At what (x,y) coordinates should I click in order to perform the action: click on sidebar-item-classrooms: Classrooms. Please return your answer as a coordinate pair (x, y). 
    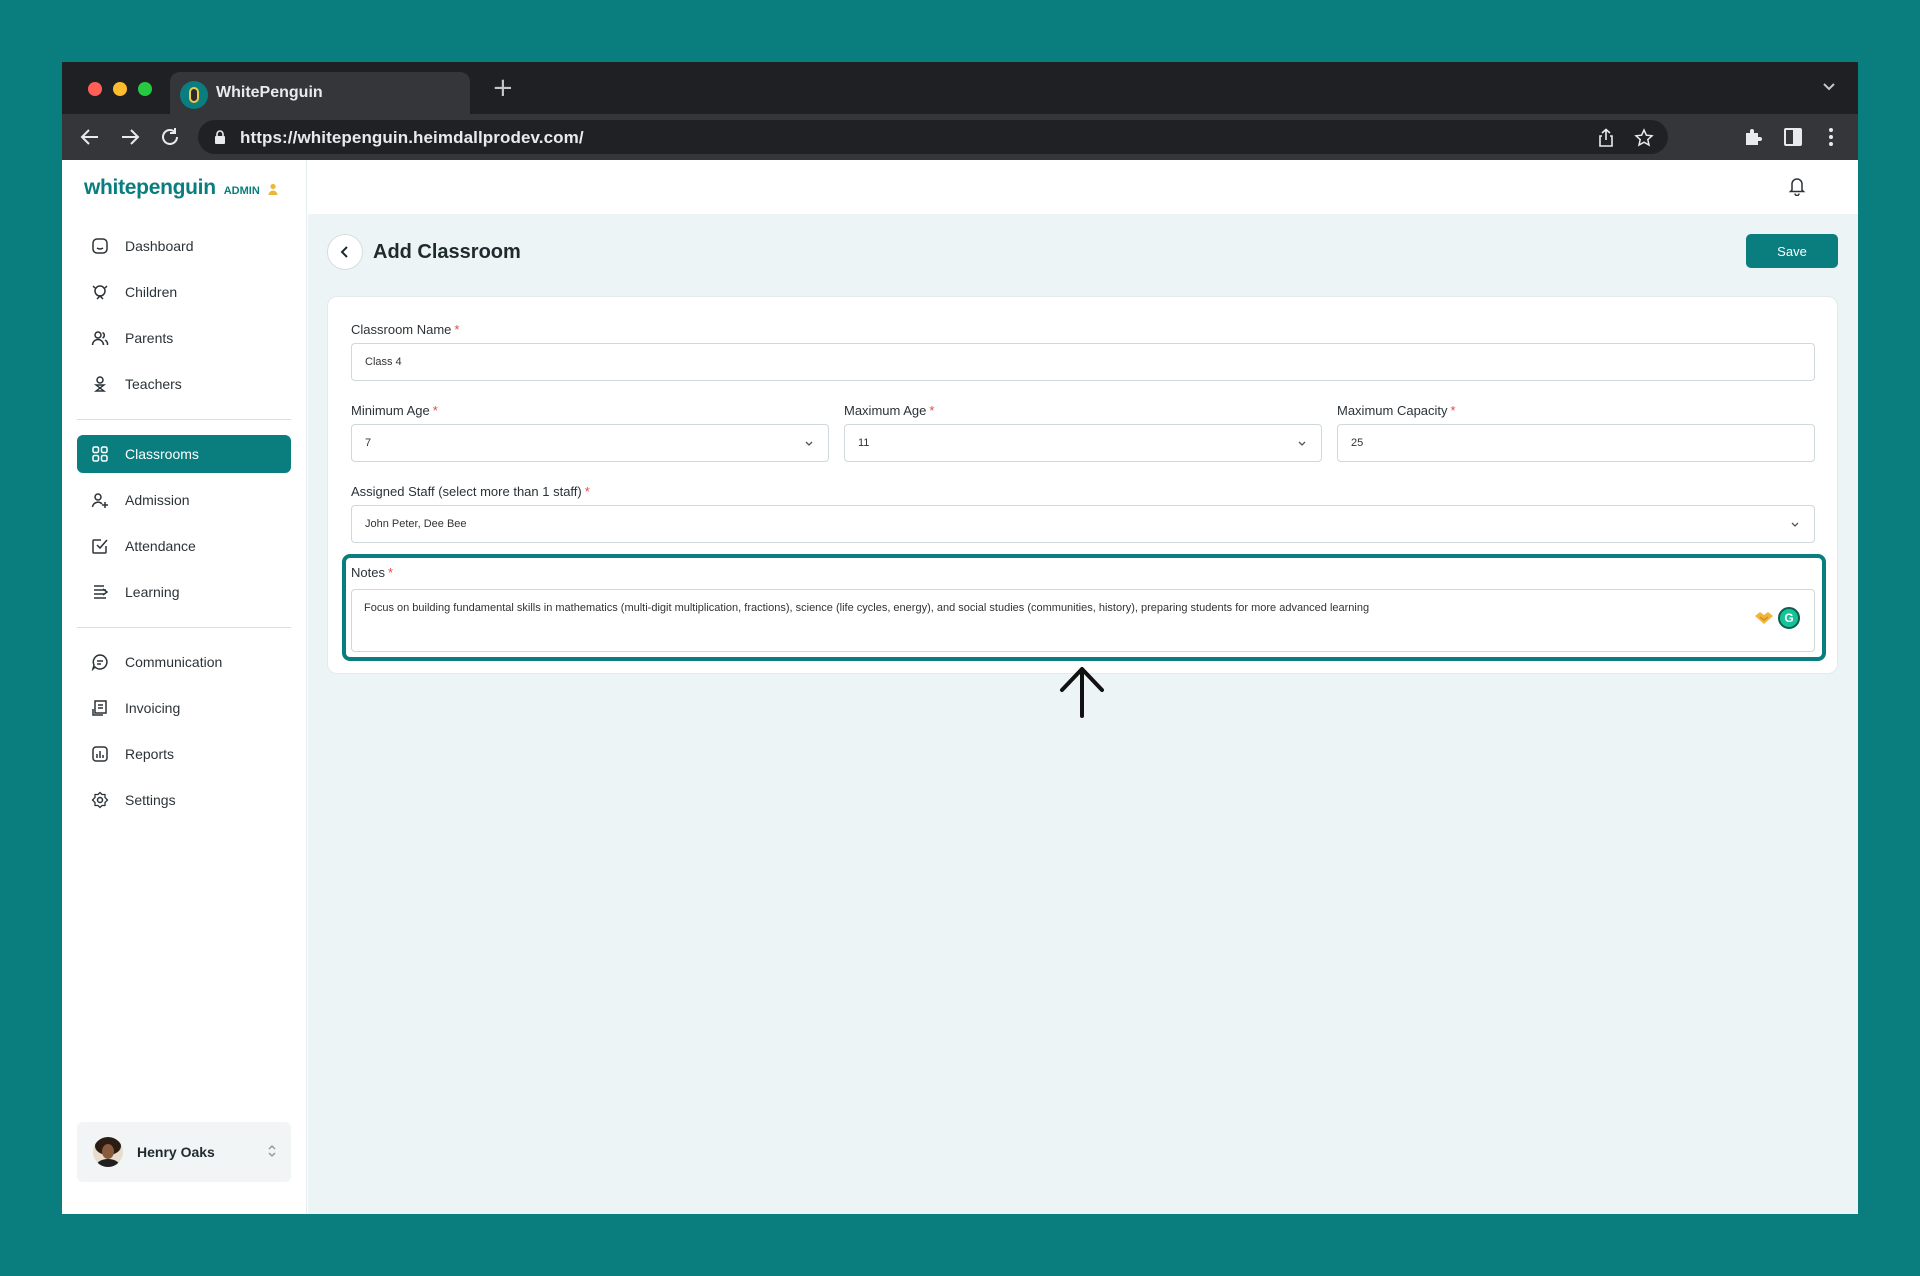
    Looking at the image, I should click on (184, 454).